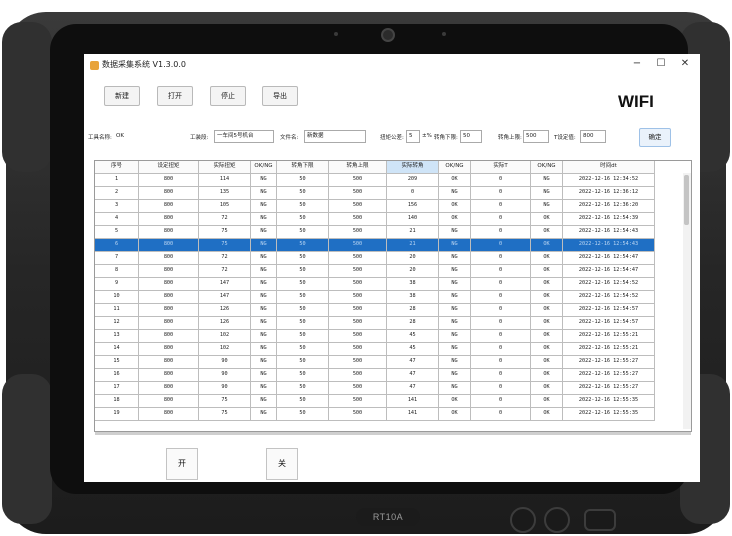 The image size is (732, 536). What do you see at coordinates (392, 66) in the screenshot?
I see `title-bar: 数据采集系统 V1.3.0.0 − ☐ ✕` at bounding box center [392, 66].